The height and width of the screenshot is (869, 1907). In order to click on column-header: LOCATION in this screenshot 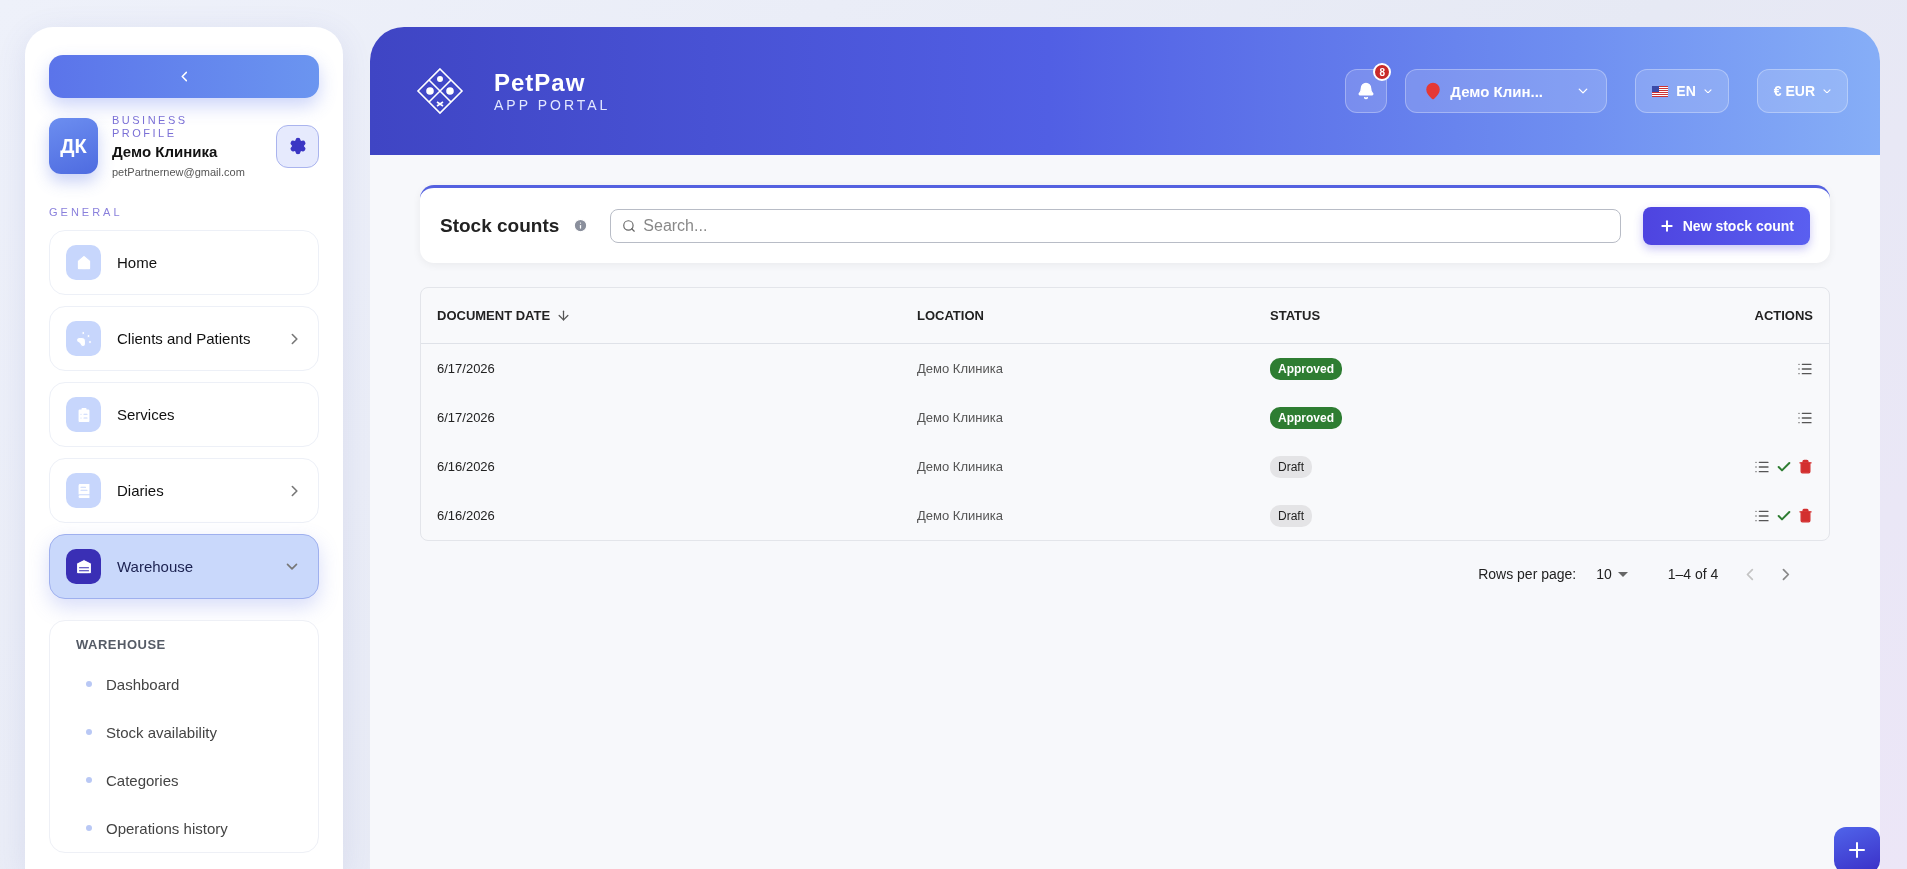, I will do `click(950, 315)`.